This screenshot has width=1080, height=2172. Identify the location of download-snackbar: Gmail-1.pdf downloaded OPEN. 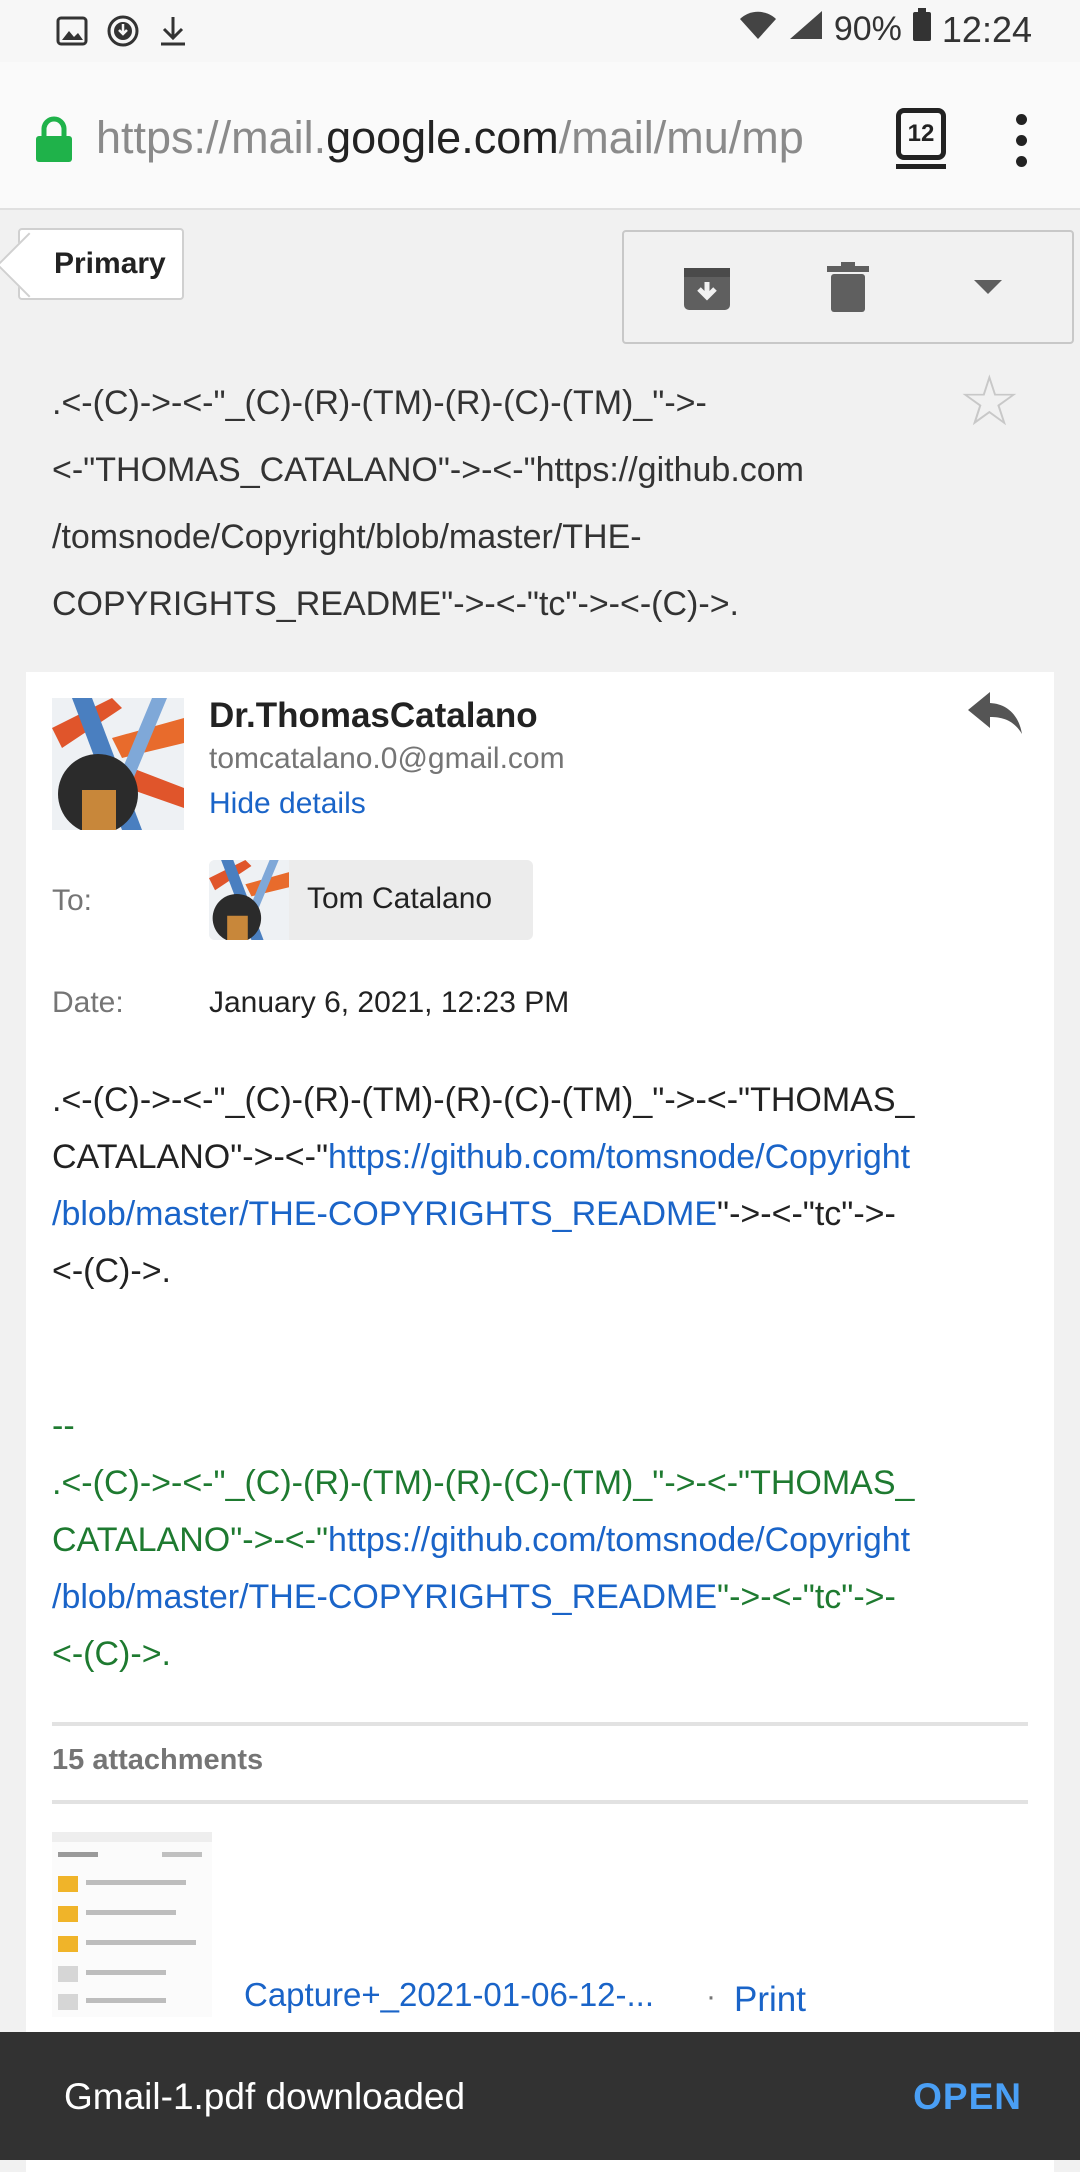
(540, 2096).